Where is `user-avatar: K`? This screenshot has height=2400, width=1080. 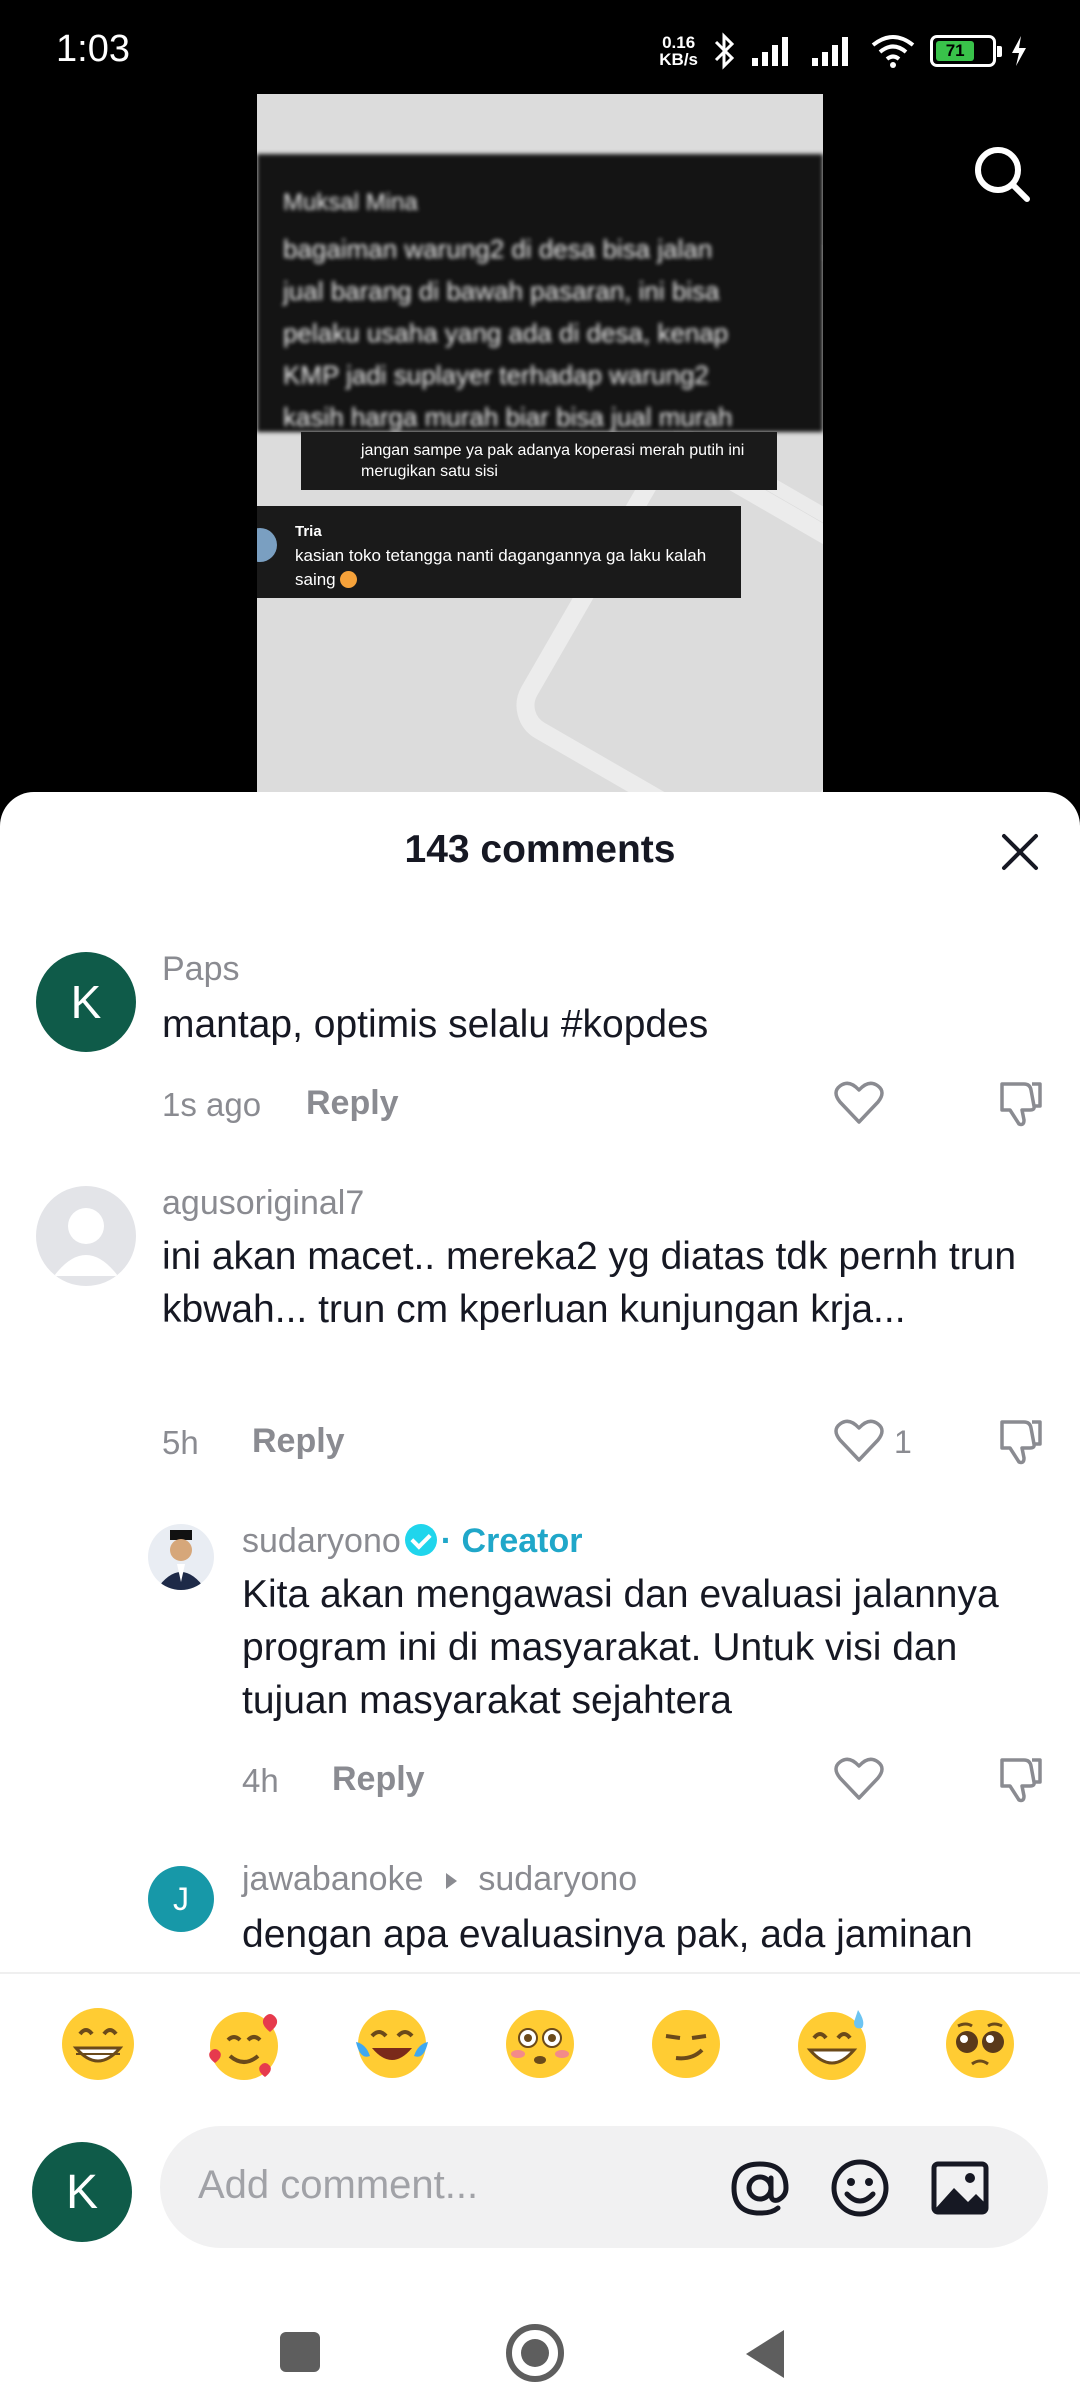 user-avatar: K is located at coordinates (82, 2192).